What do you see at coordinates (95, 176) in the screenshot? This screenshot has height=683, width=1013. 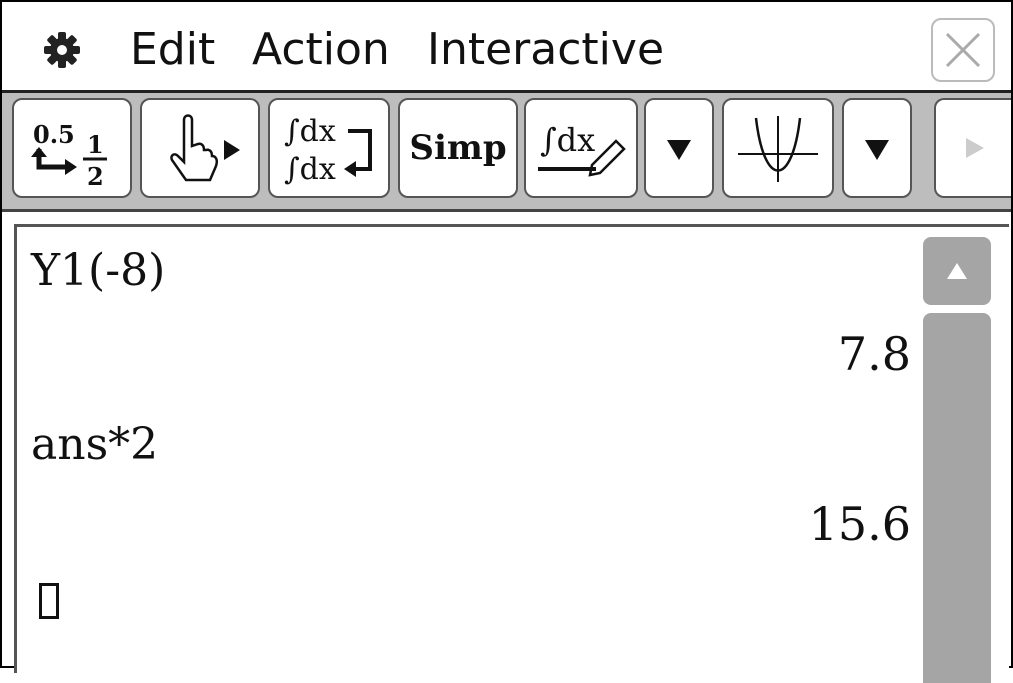 I see `svg-text: 2` at bounding box center [95, 176].